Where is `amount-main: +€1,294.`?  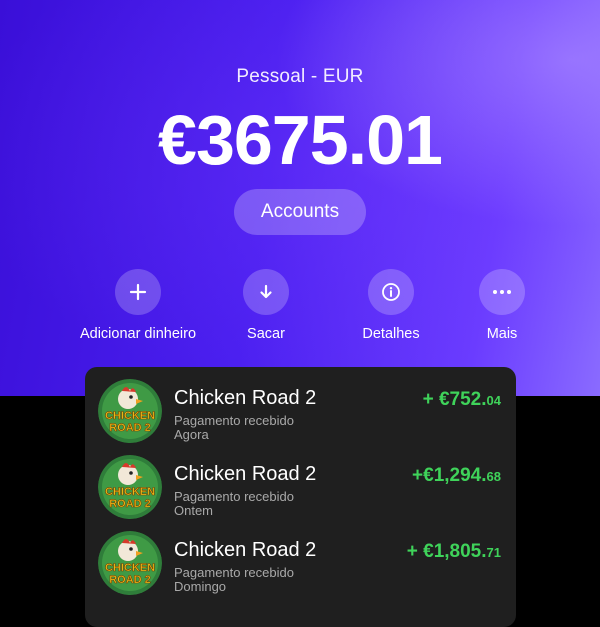
amount-main: +€1,294. is located at coordinates (449, 475).